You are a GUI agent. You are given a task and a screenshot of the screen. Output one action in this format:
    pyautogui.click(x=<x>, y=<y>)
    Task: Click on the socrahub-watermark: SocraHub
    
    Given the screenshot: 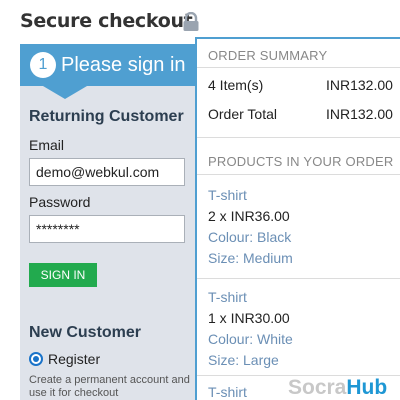 What is the action you would take?
    pyautogui.click(x=337, y=388)
    